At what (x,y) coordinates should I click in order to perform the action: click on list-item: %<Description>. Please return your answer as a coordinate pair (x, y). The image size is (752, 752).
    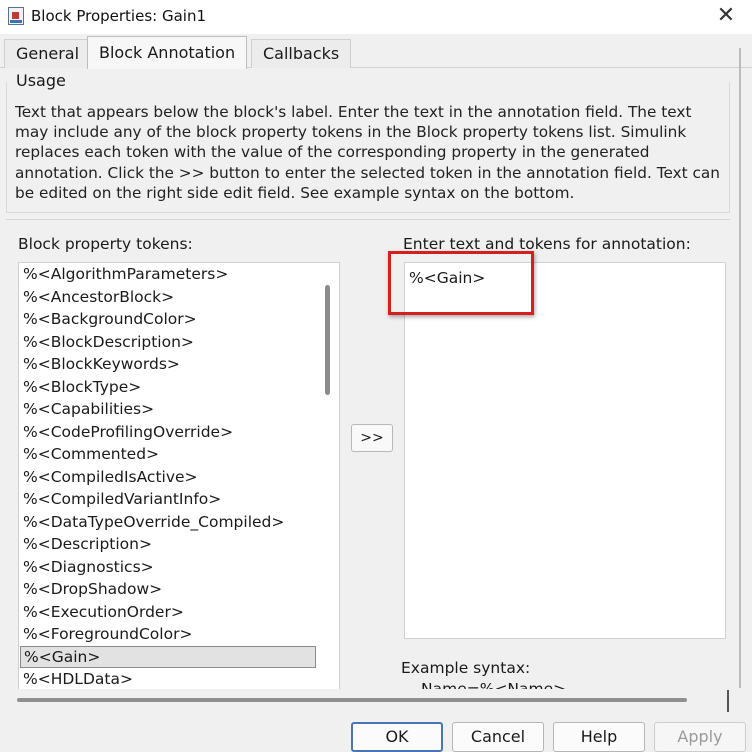
    Looking at the image, I should click on (179, 544).